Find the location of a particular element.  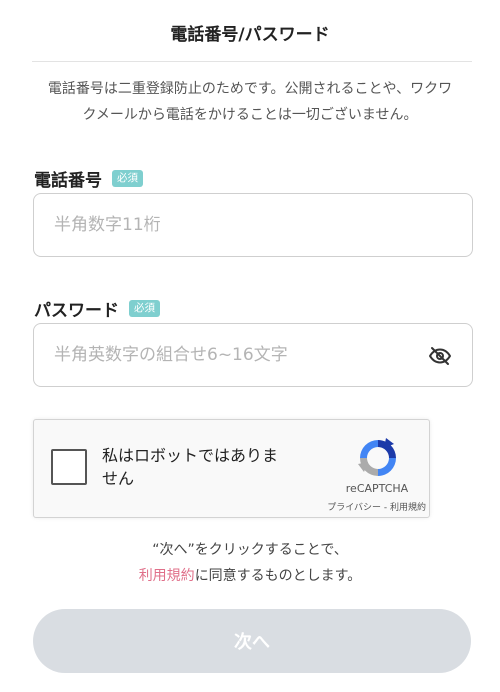

consent-text: “次へ”をクリックすることで、 利用規約に同意するものとします。 is located at coordinates (250, 563).